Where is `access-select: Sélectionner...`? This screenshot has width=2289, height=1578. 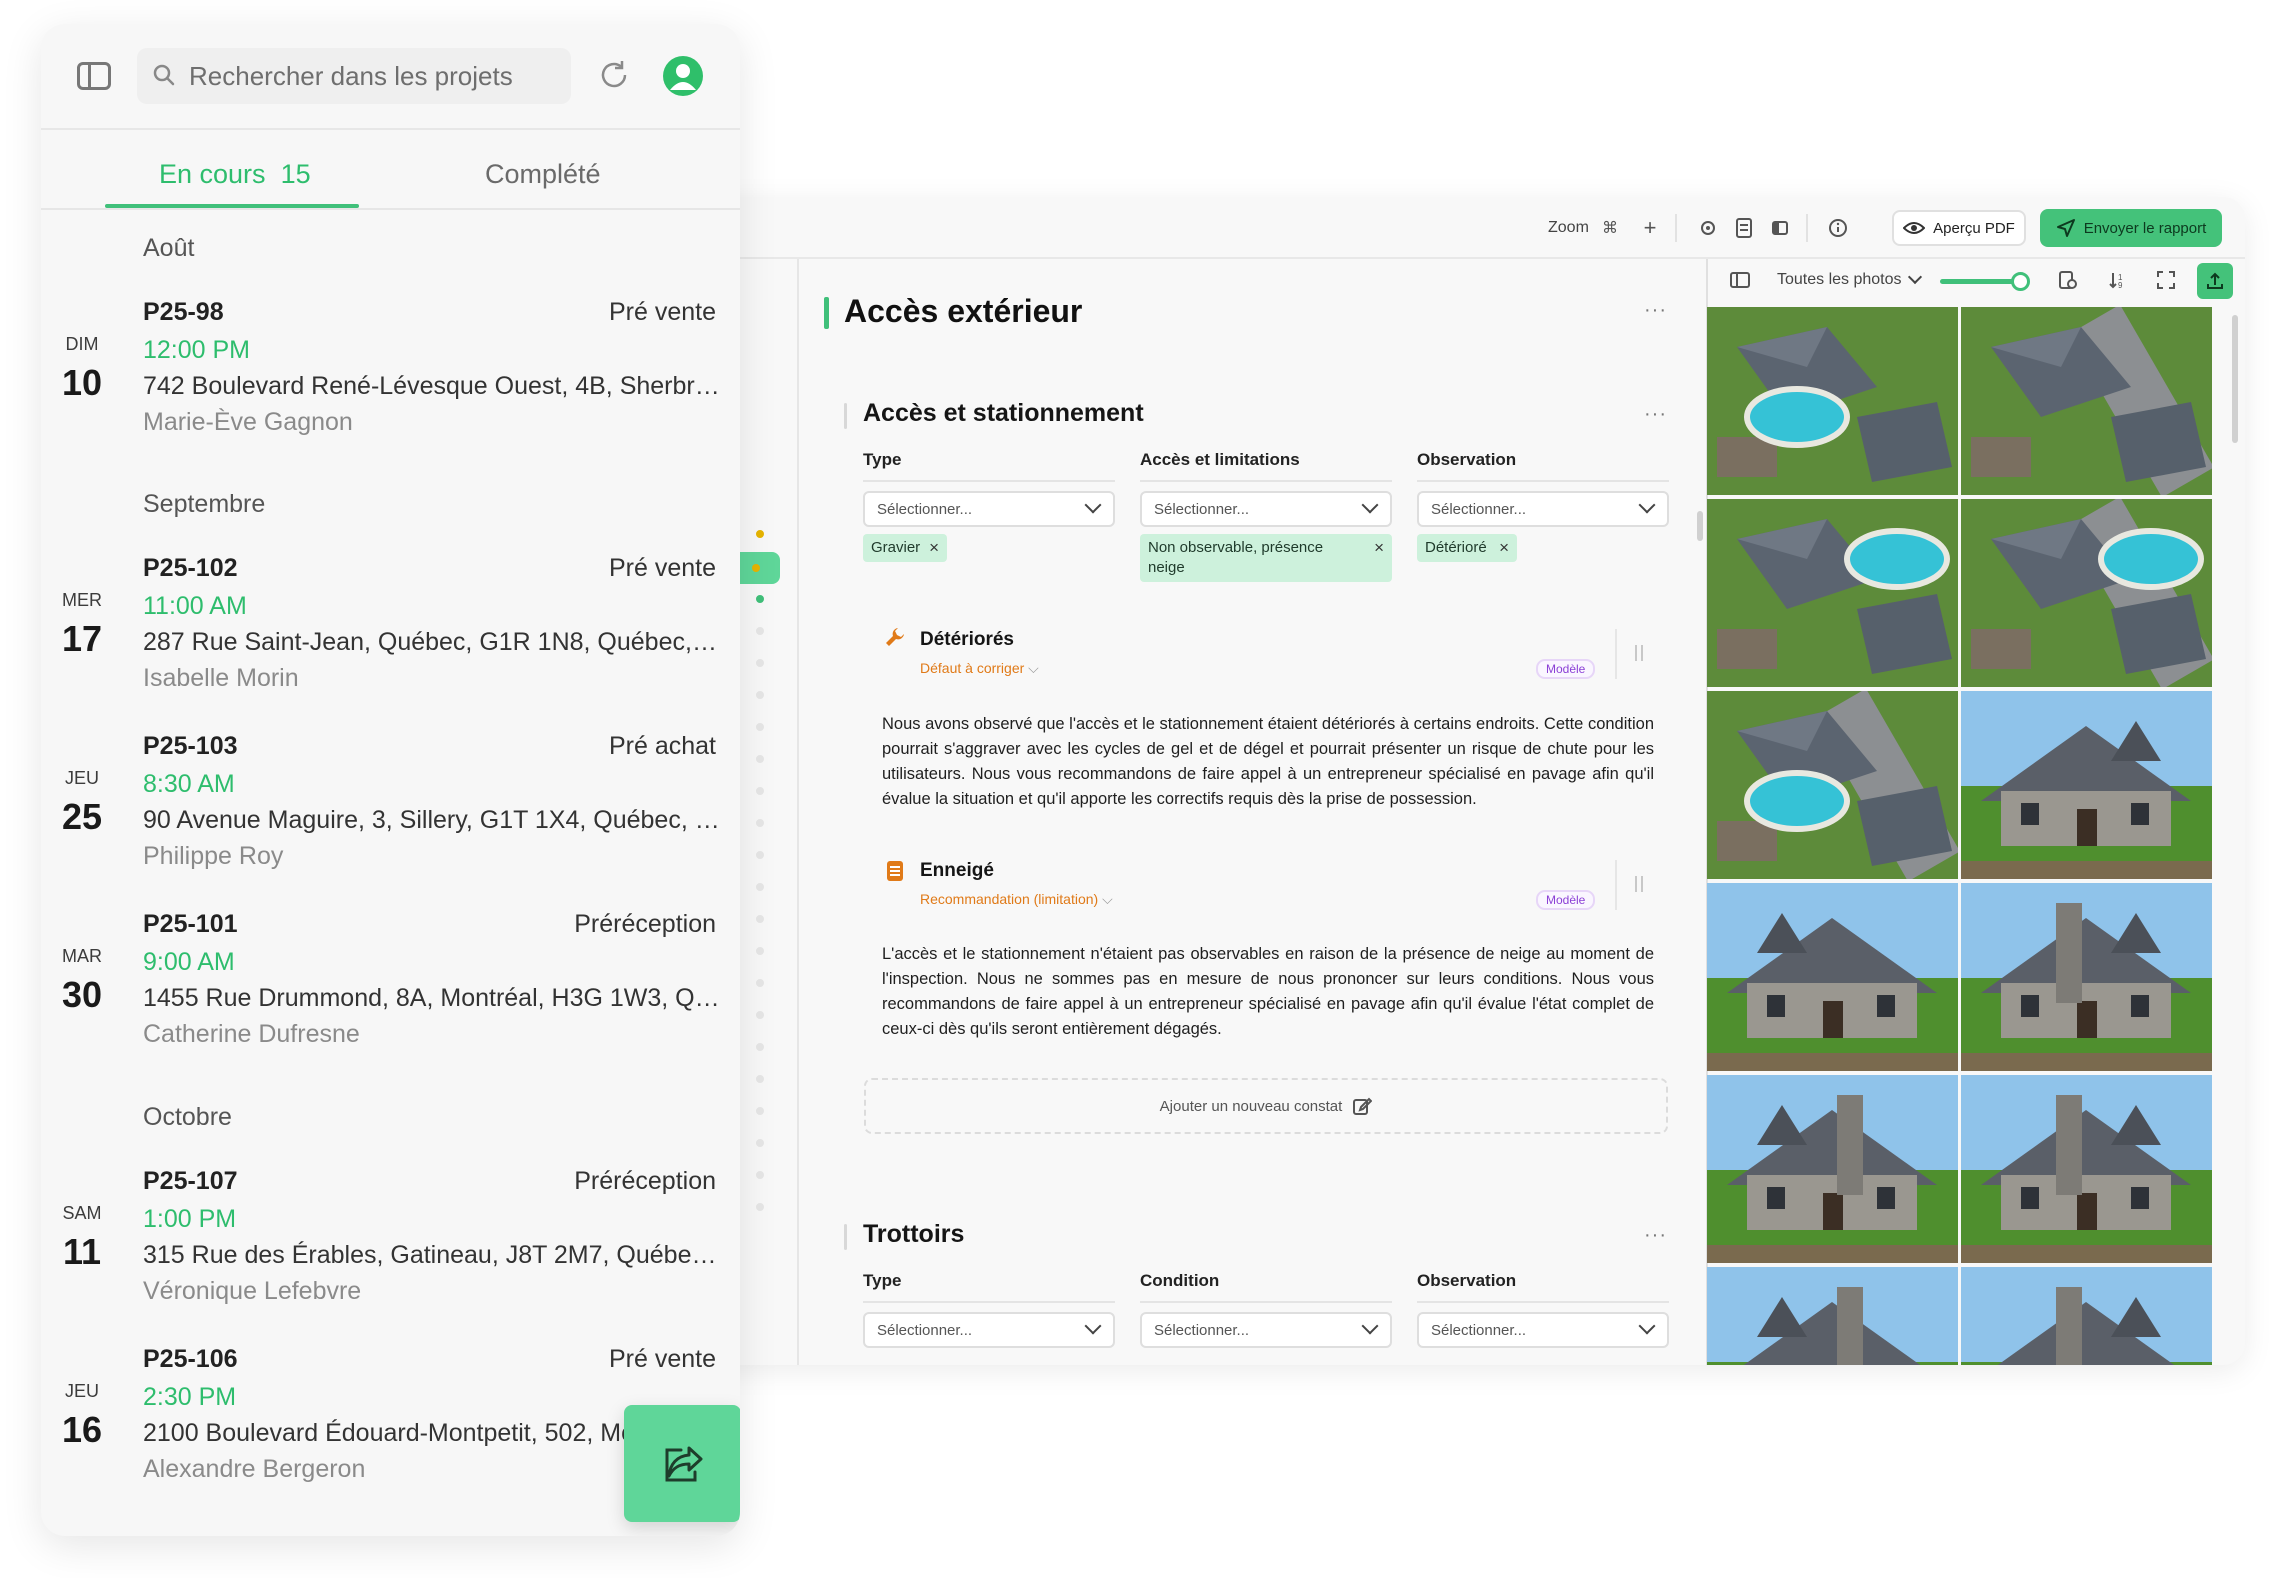 access-select: Sélectionner... is located at coordinates (1266, 509).